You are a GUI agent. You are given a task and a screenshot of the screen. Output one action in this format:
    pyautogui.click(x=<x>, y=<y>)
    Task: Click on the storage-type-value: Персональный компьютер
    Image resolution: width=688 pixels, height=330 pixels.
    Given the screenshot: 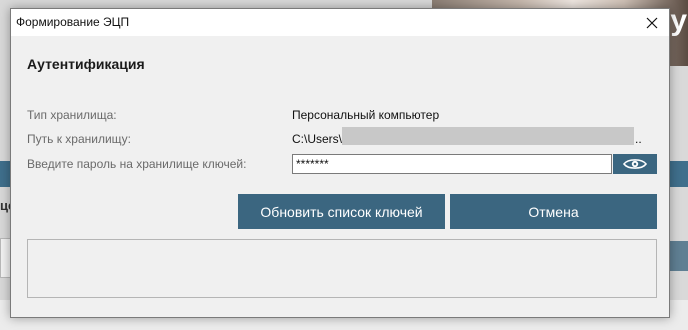 What is the action you would take?
    pyautogui.click(x=366, y=115)
    